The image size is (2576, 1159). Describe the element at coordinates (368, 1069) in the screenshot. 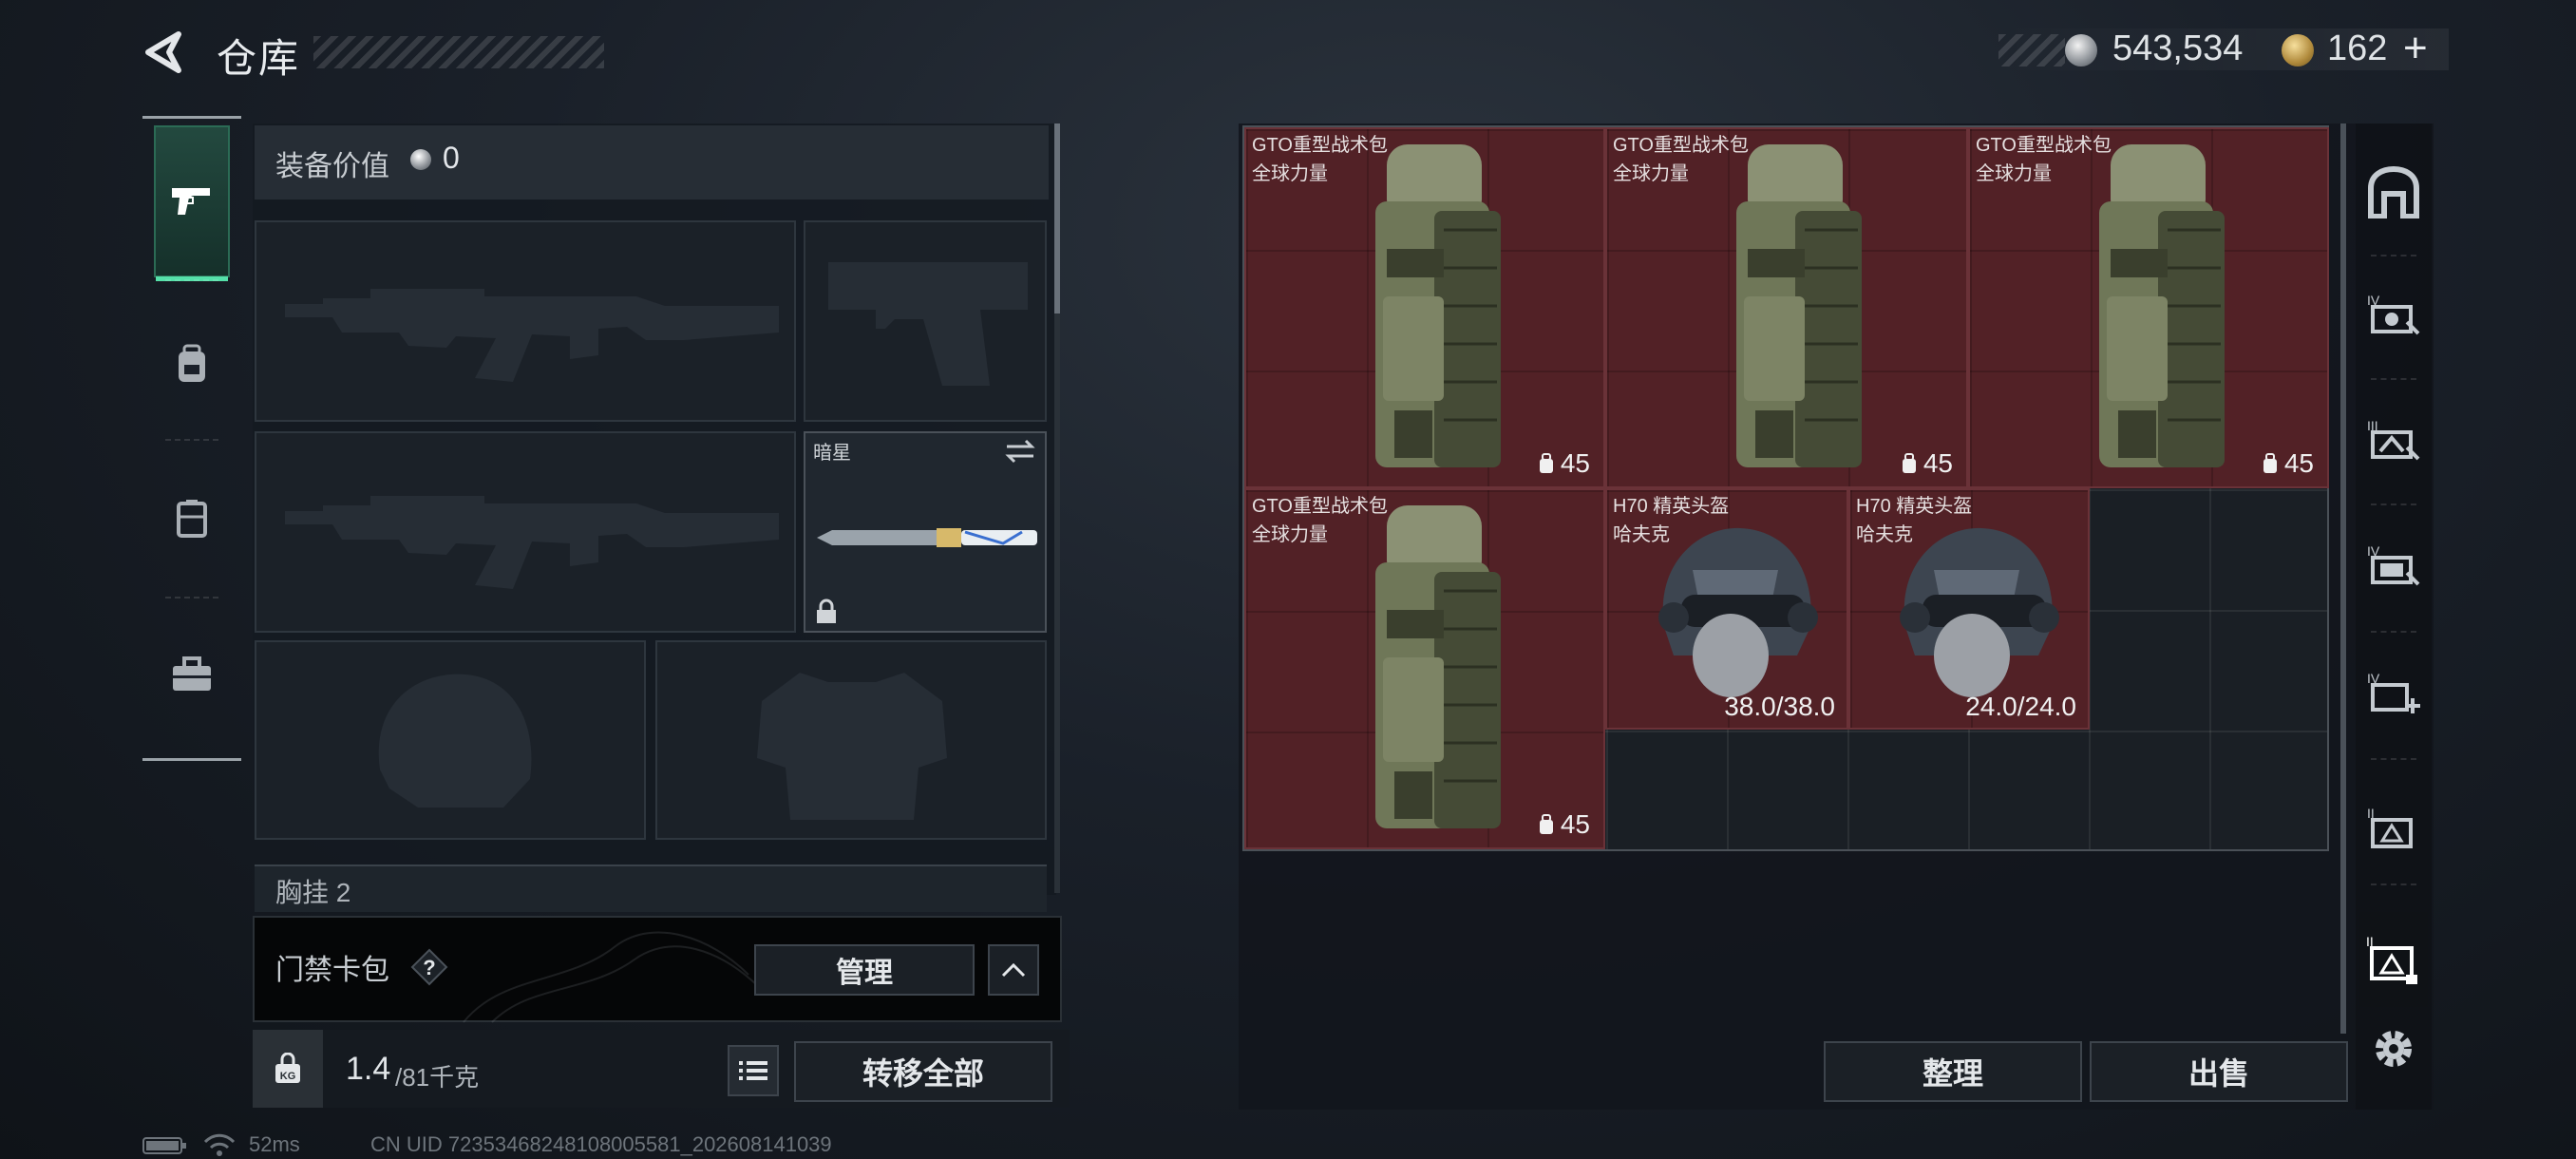

I see `weight-current: 1.4` at that location.